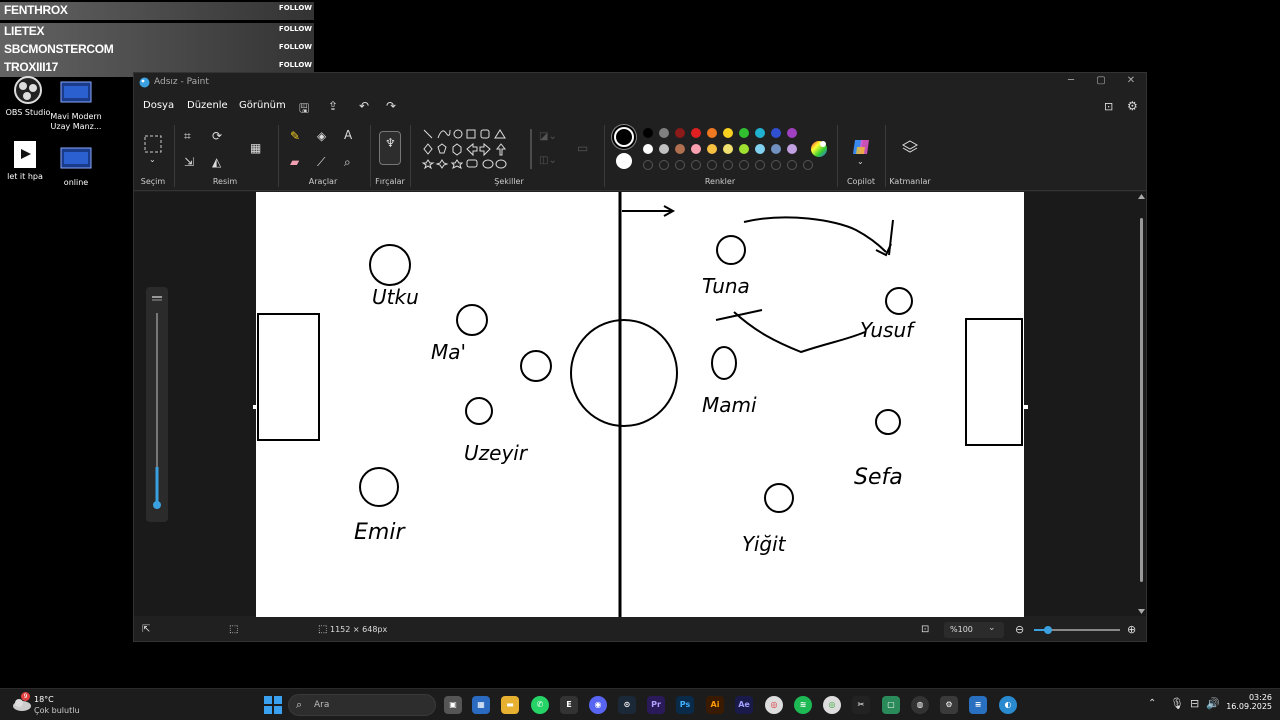  I want to click on save-icon: 🖫, so click(304, 109).